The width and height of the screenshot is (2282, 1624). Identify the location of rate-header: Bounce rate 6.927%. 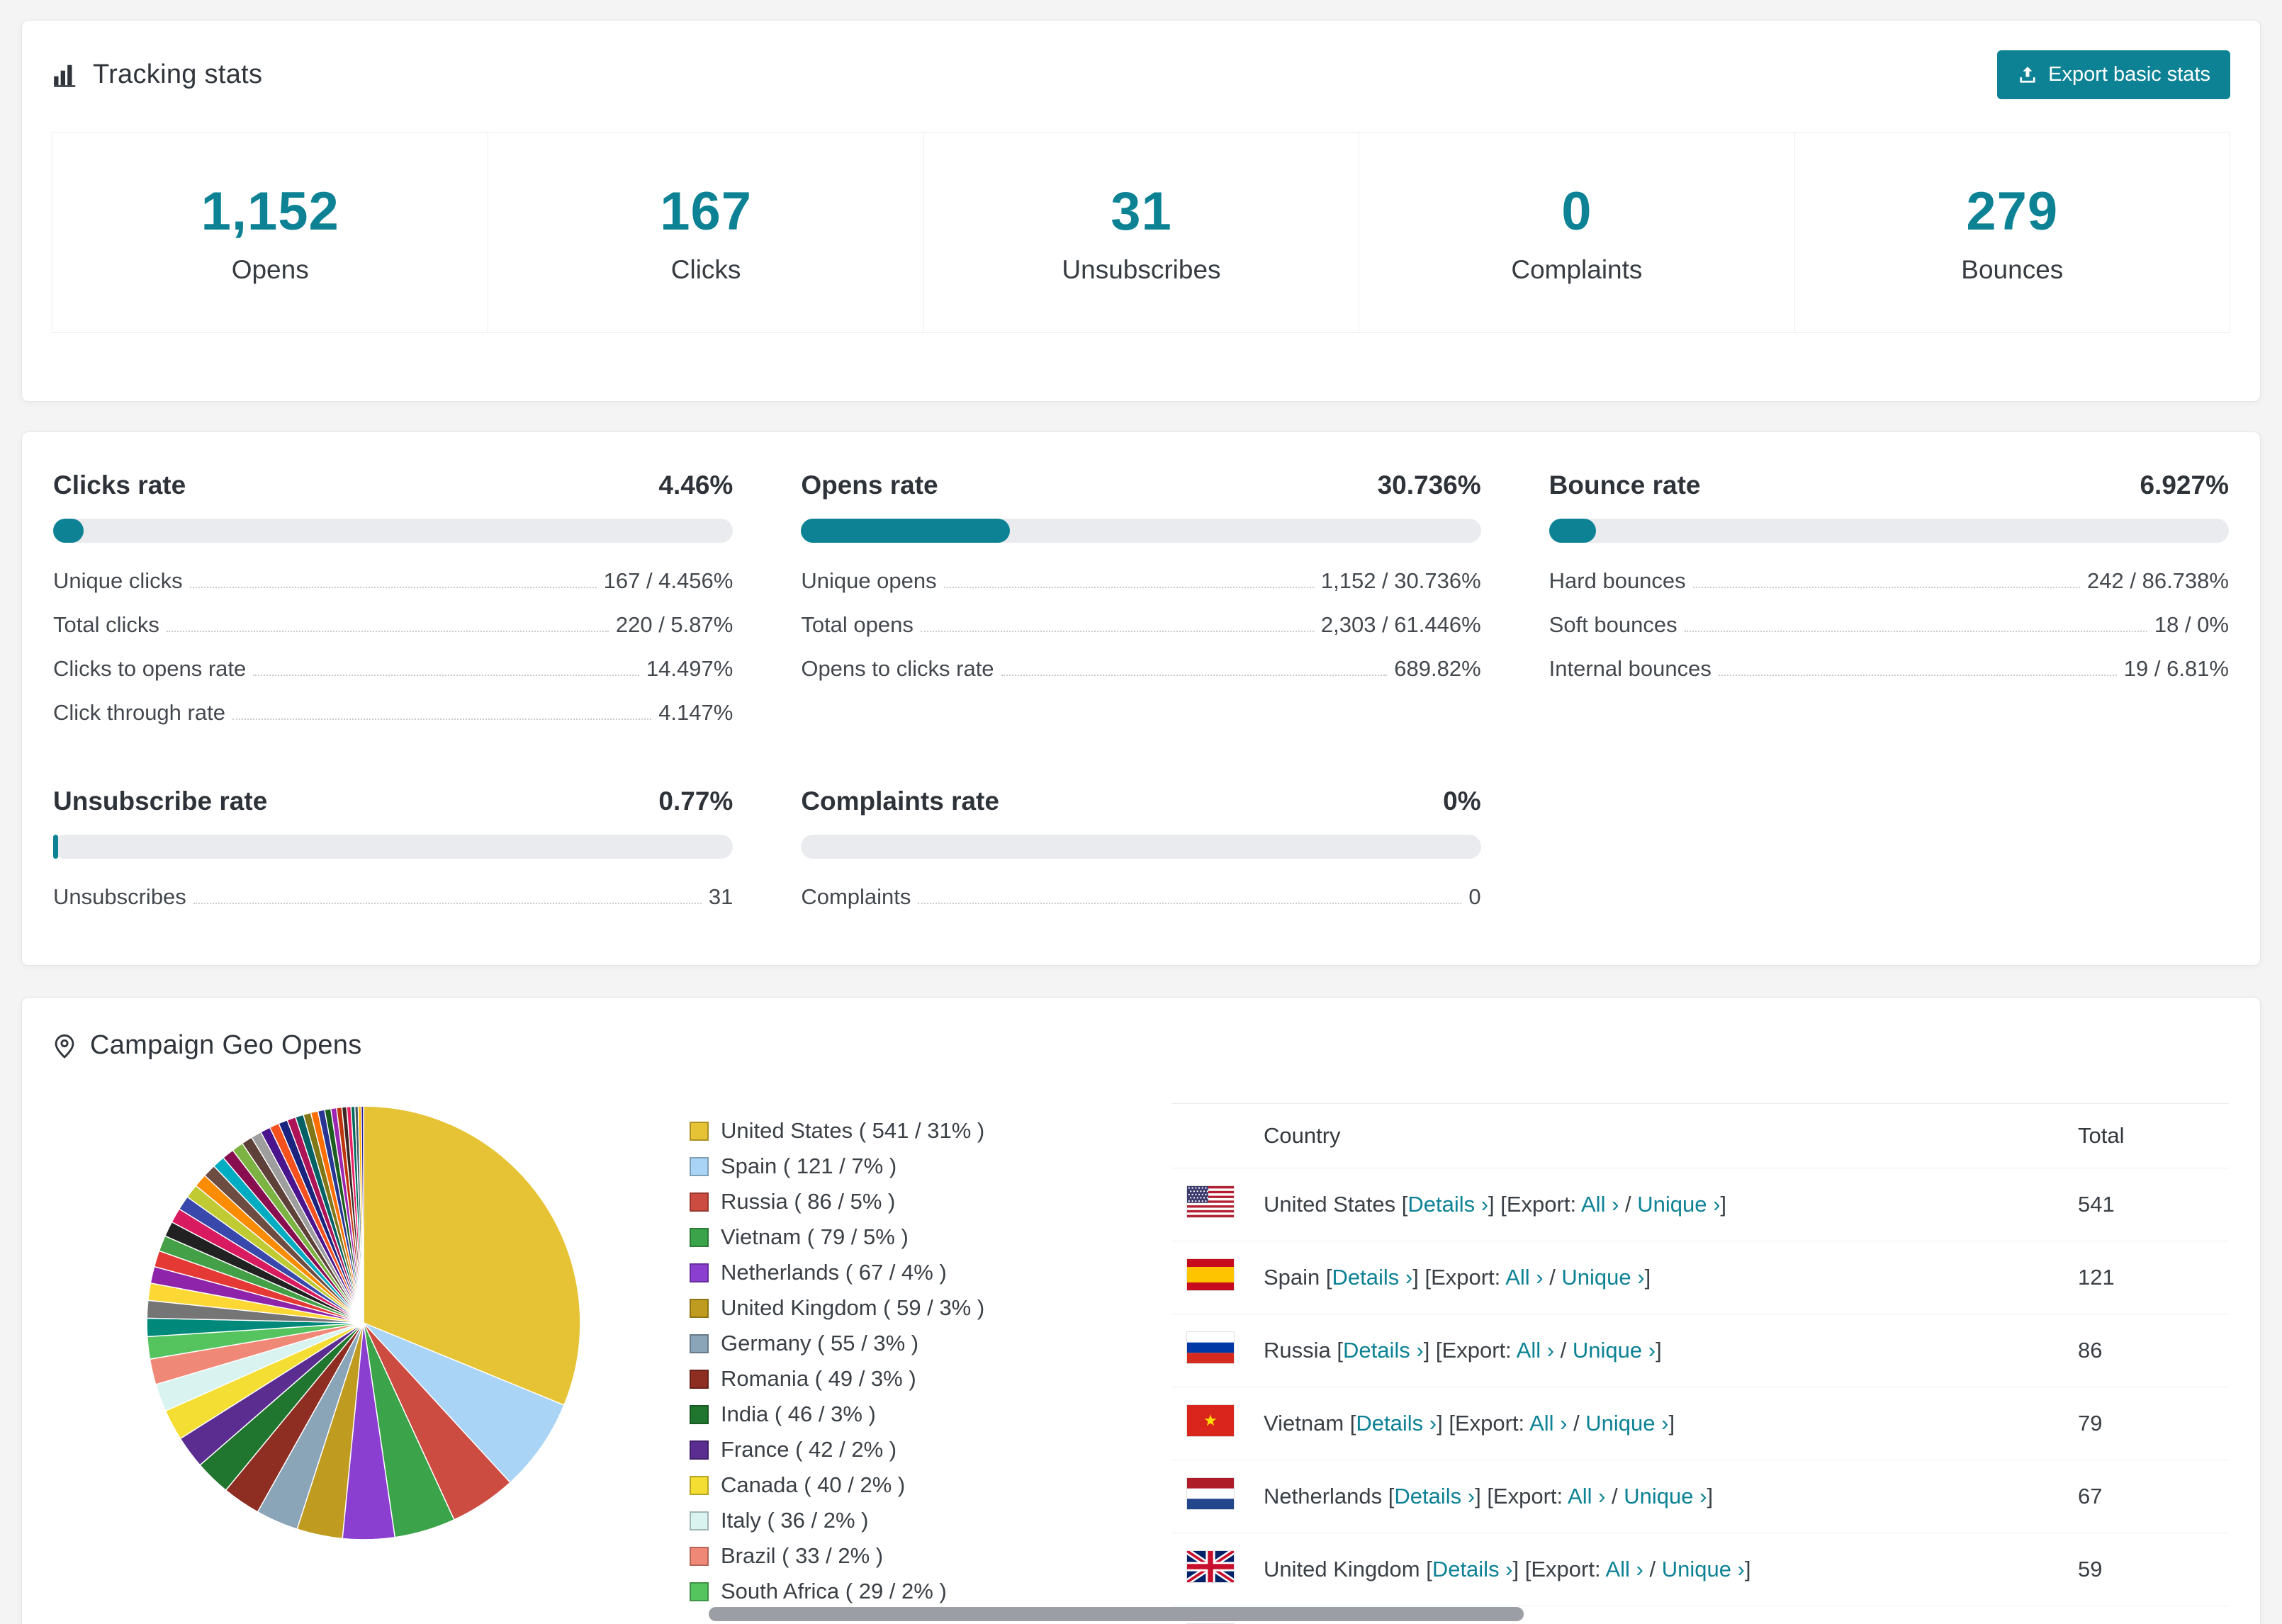
(1889, 485).